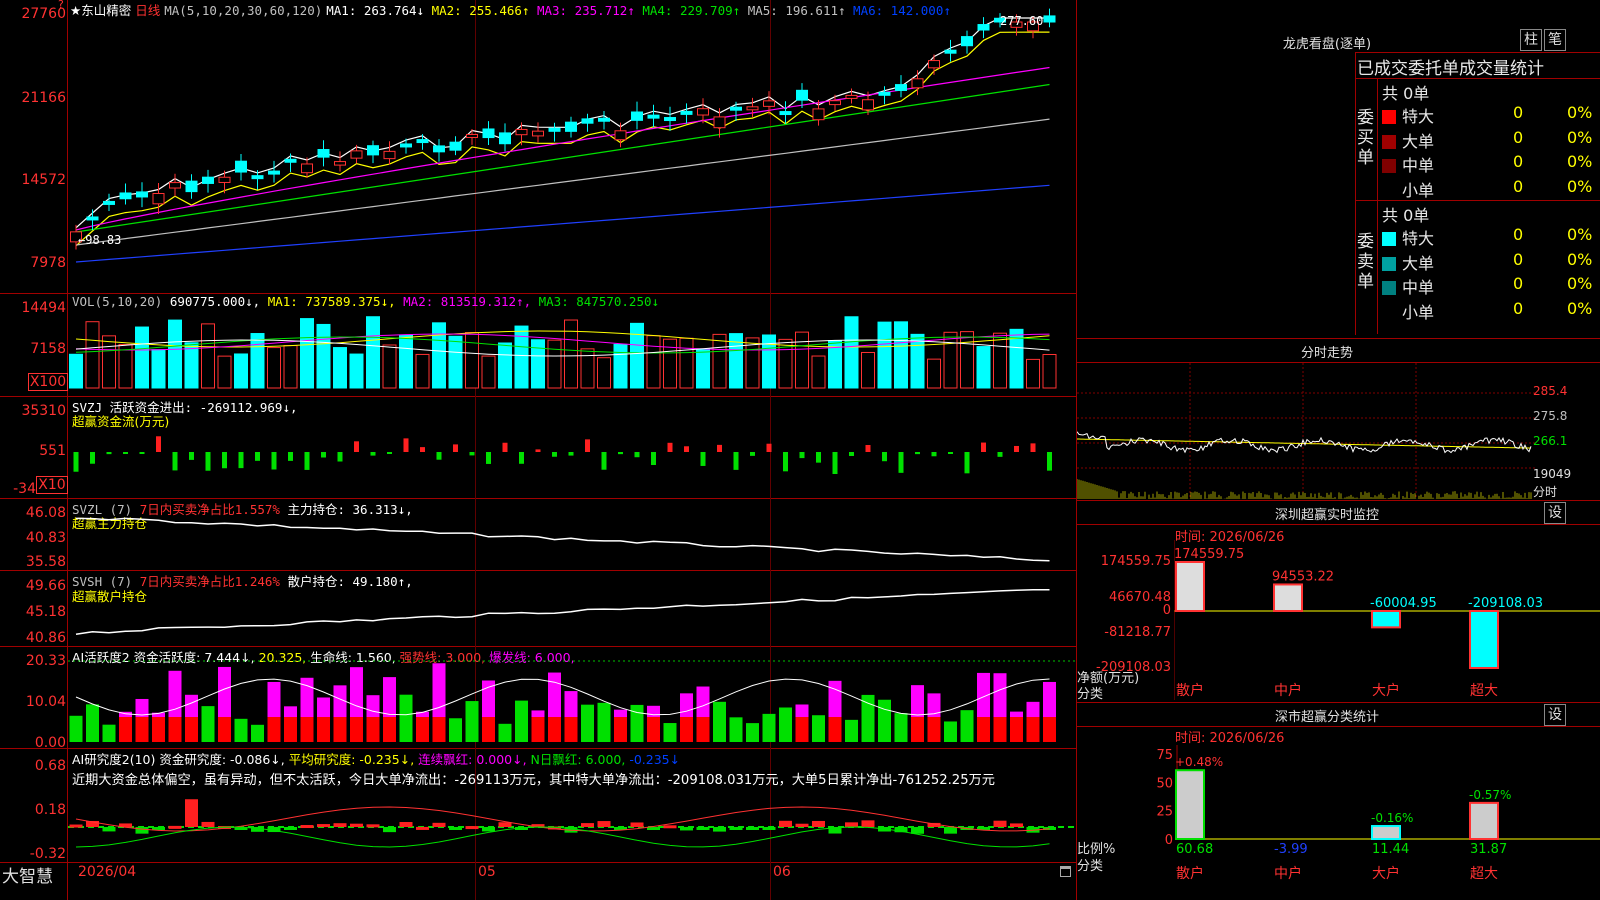 The image size is (1600, 900). What do you see at coordinates (1555, 40) in the screenshot?
I see `tick-mode-button: 笔` at bounding box center [1555, 40].